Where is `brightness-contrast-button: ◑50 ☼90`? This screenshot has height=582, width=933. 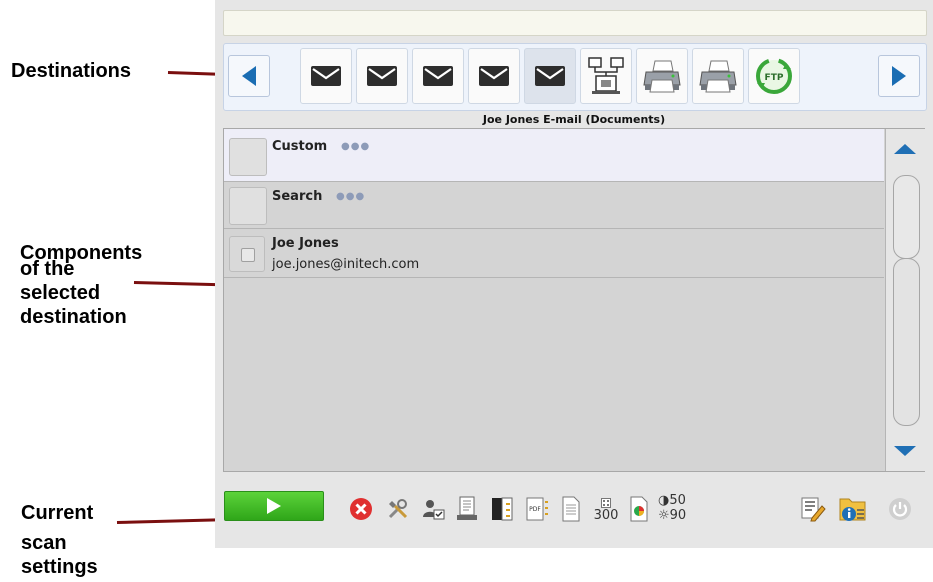
brightness-contrast-button: ◑50 ☼90 is located at coordinates (674, 508).